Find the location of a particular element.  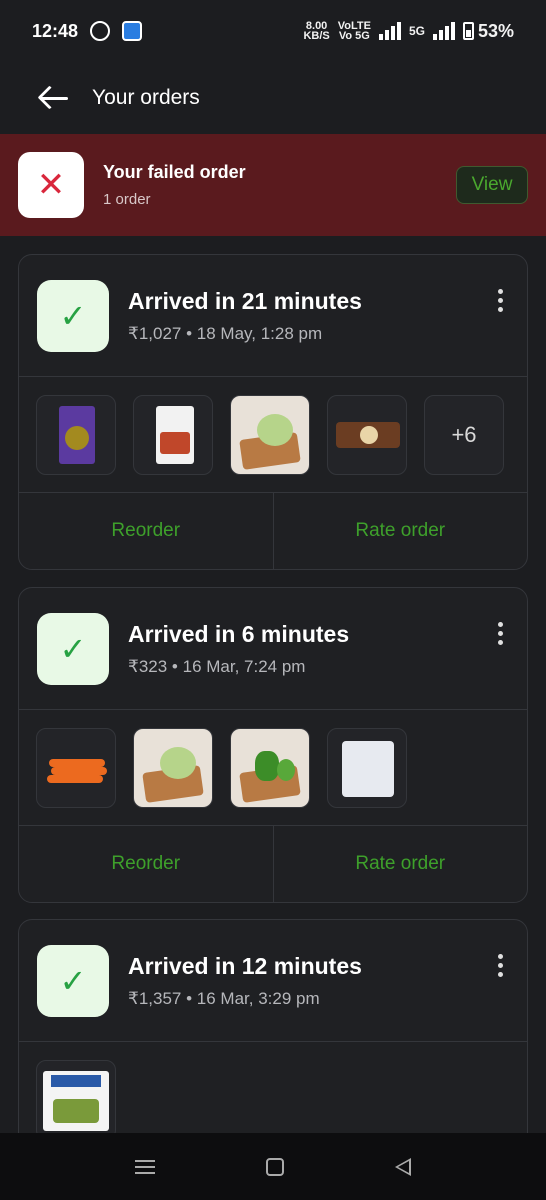

back-icon is located at coordinates (402, 1166).